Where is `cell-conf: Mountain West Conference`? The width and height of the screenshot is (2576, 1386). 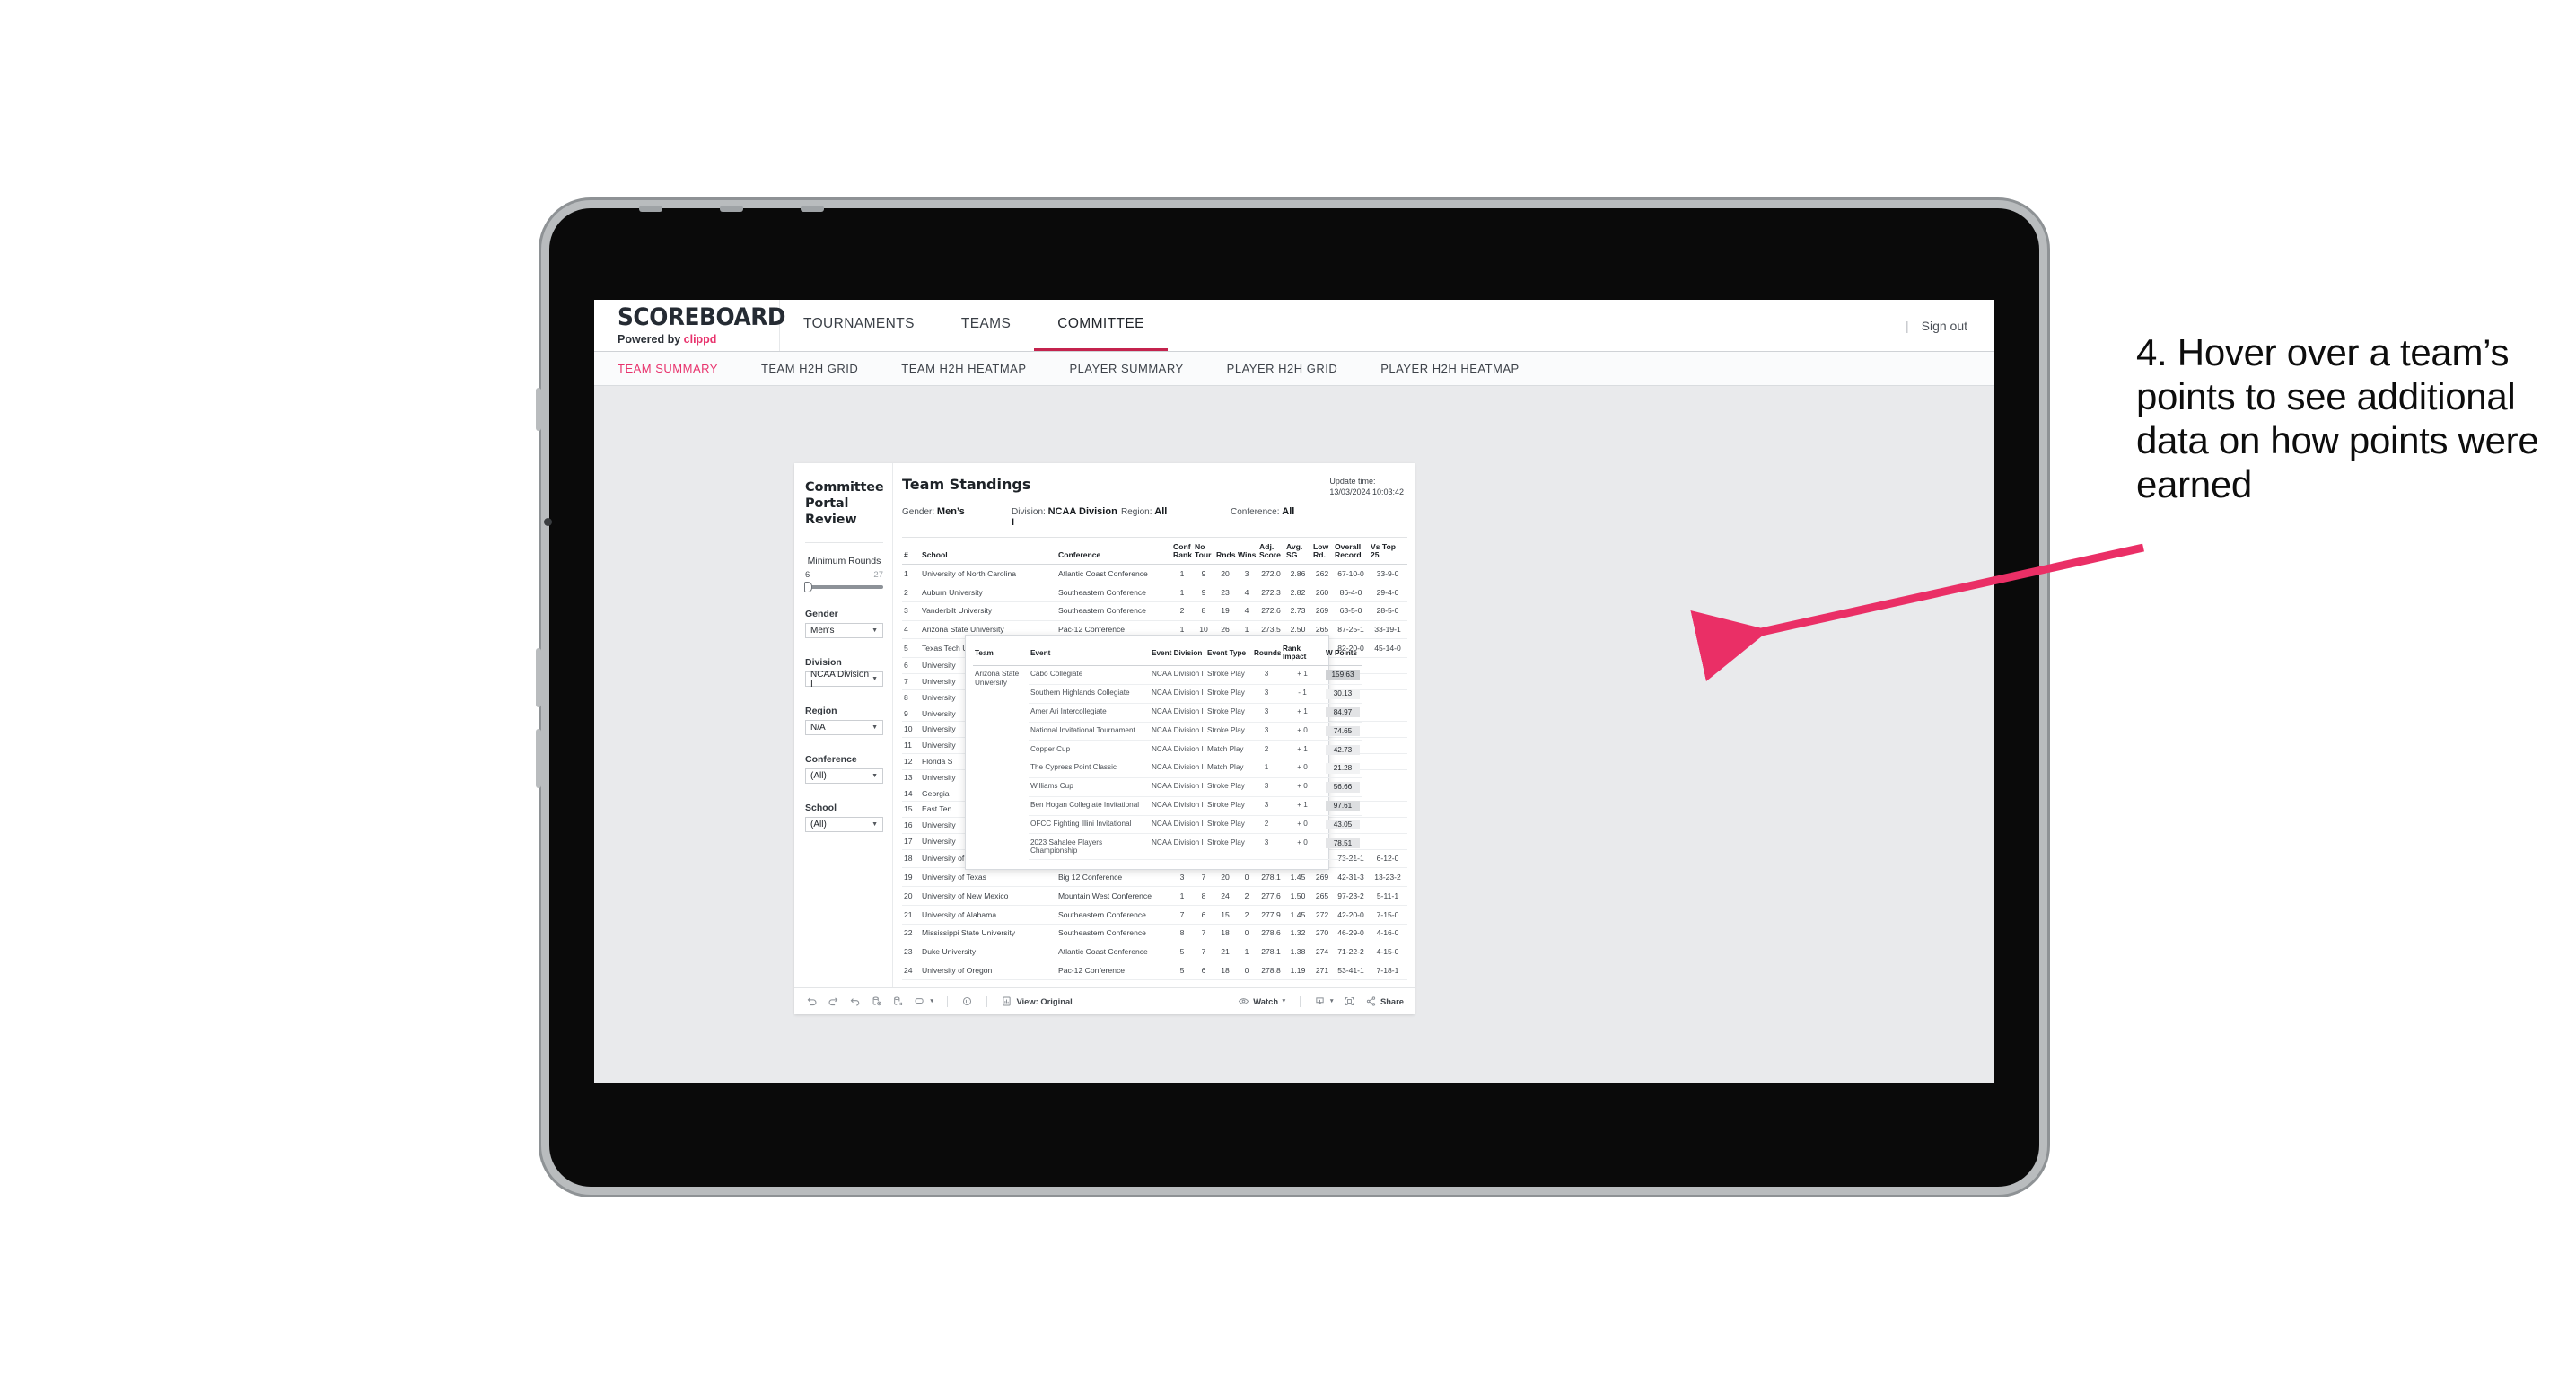
cell-conf: Mountain West Conference is located at coordinates (1113, 896).